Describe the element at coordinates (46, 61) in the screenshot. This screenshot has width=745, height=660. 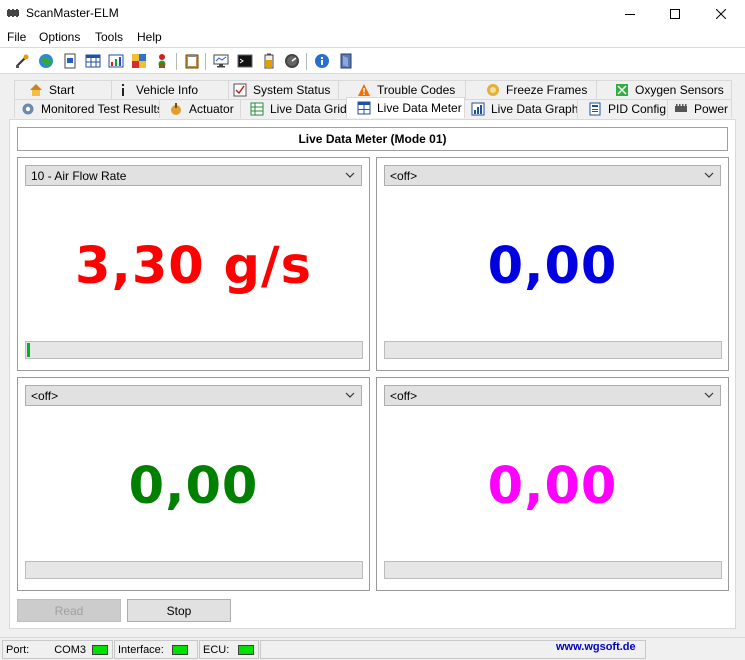
I see `globe-icon` at that location.